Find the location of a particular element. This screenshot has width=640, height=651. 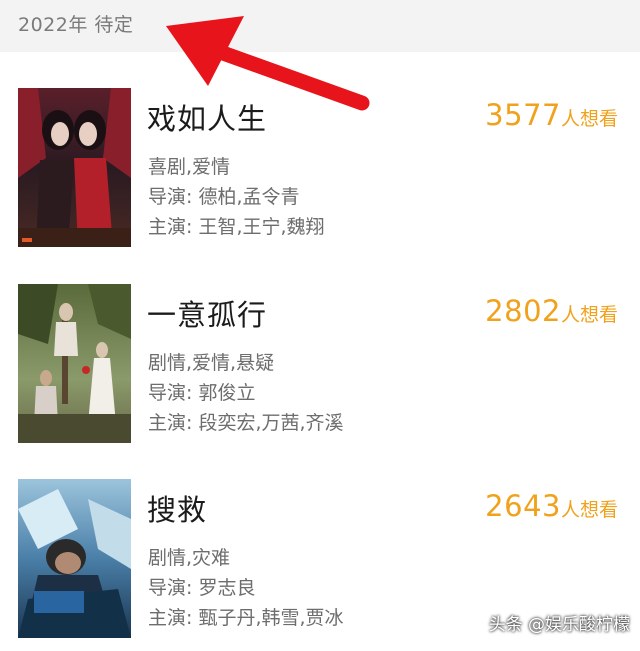

movie-cast: 主演: 甄子丹,韩雪,贾冰 is located at coordinates (246, 618).